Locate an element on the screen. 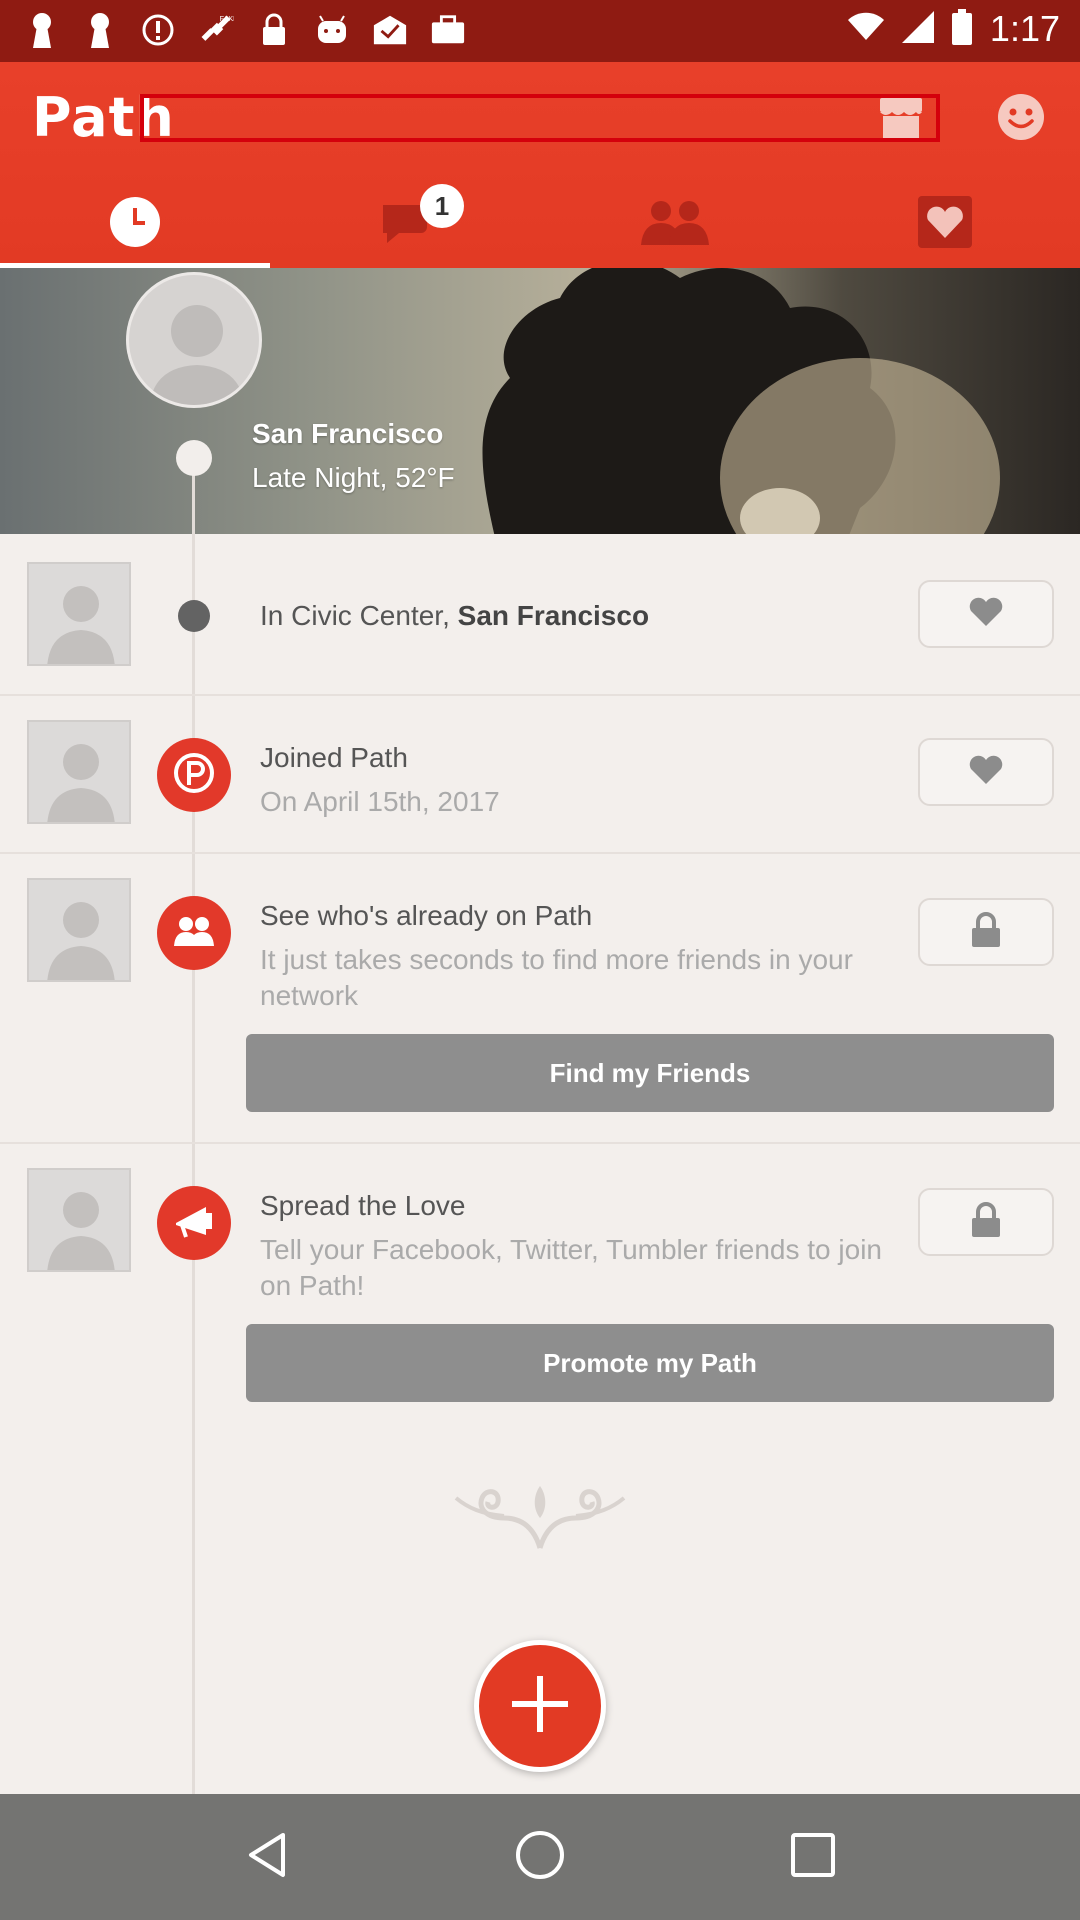  fake-gps-icon: FAKE is located at coordinates (216, 30).